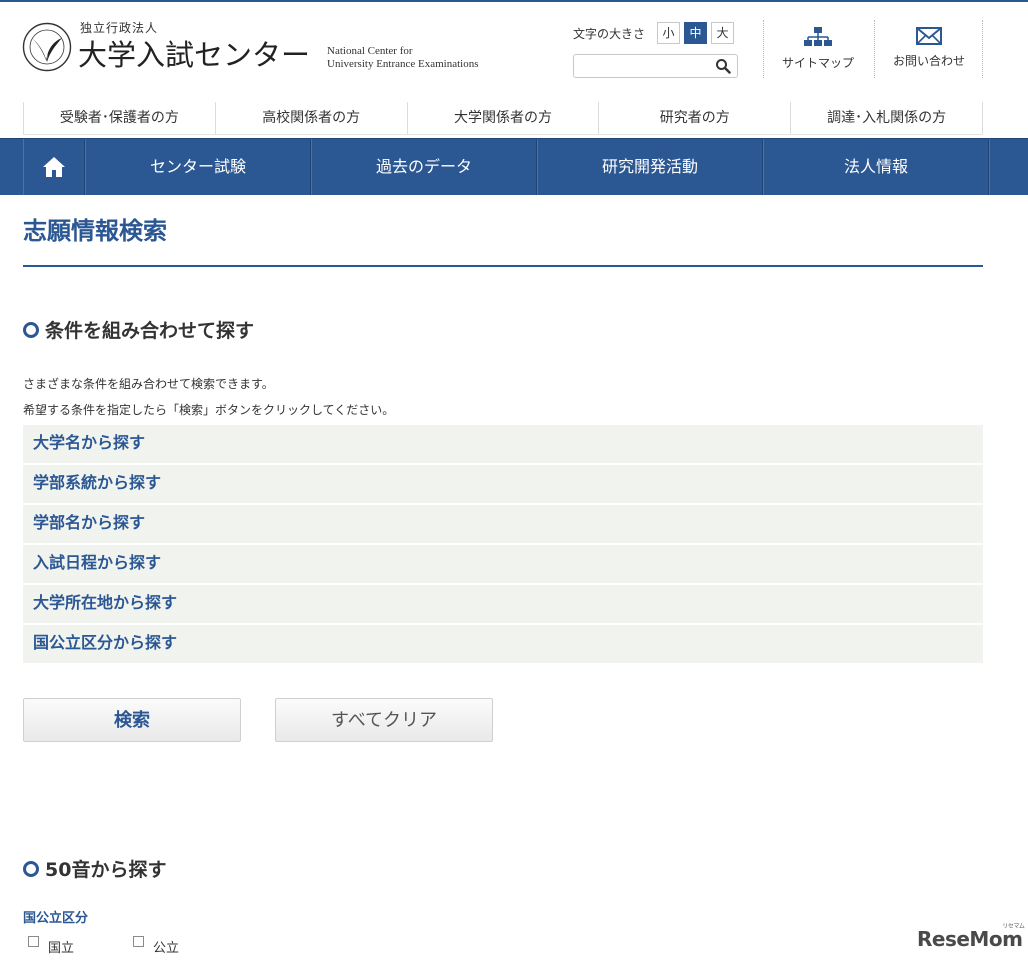  I want to click on title-divider, so click(503, 266).